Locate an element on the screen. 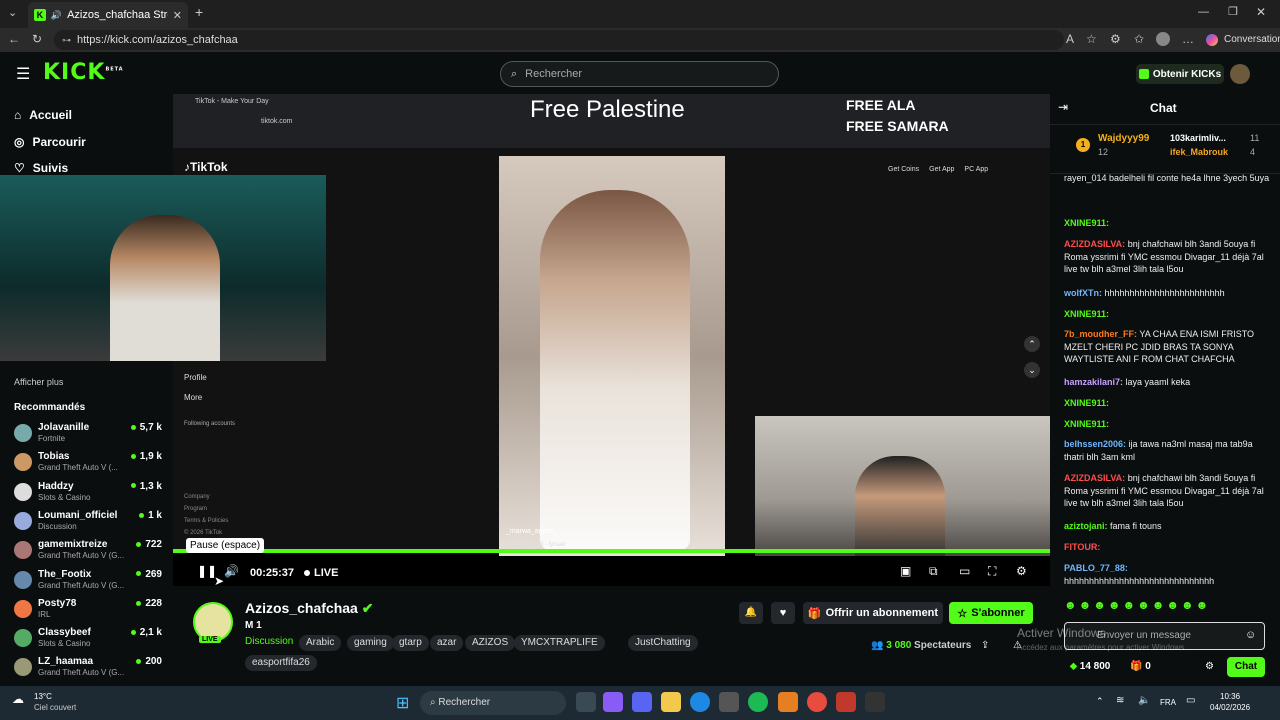 Image resolution: width=1280 pixels, height=720 pixels. miniplayer-icon: ⧉ is located at coordinates (933, 571).